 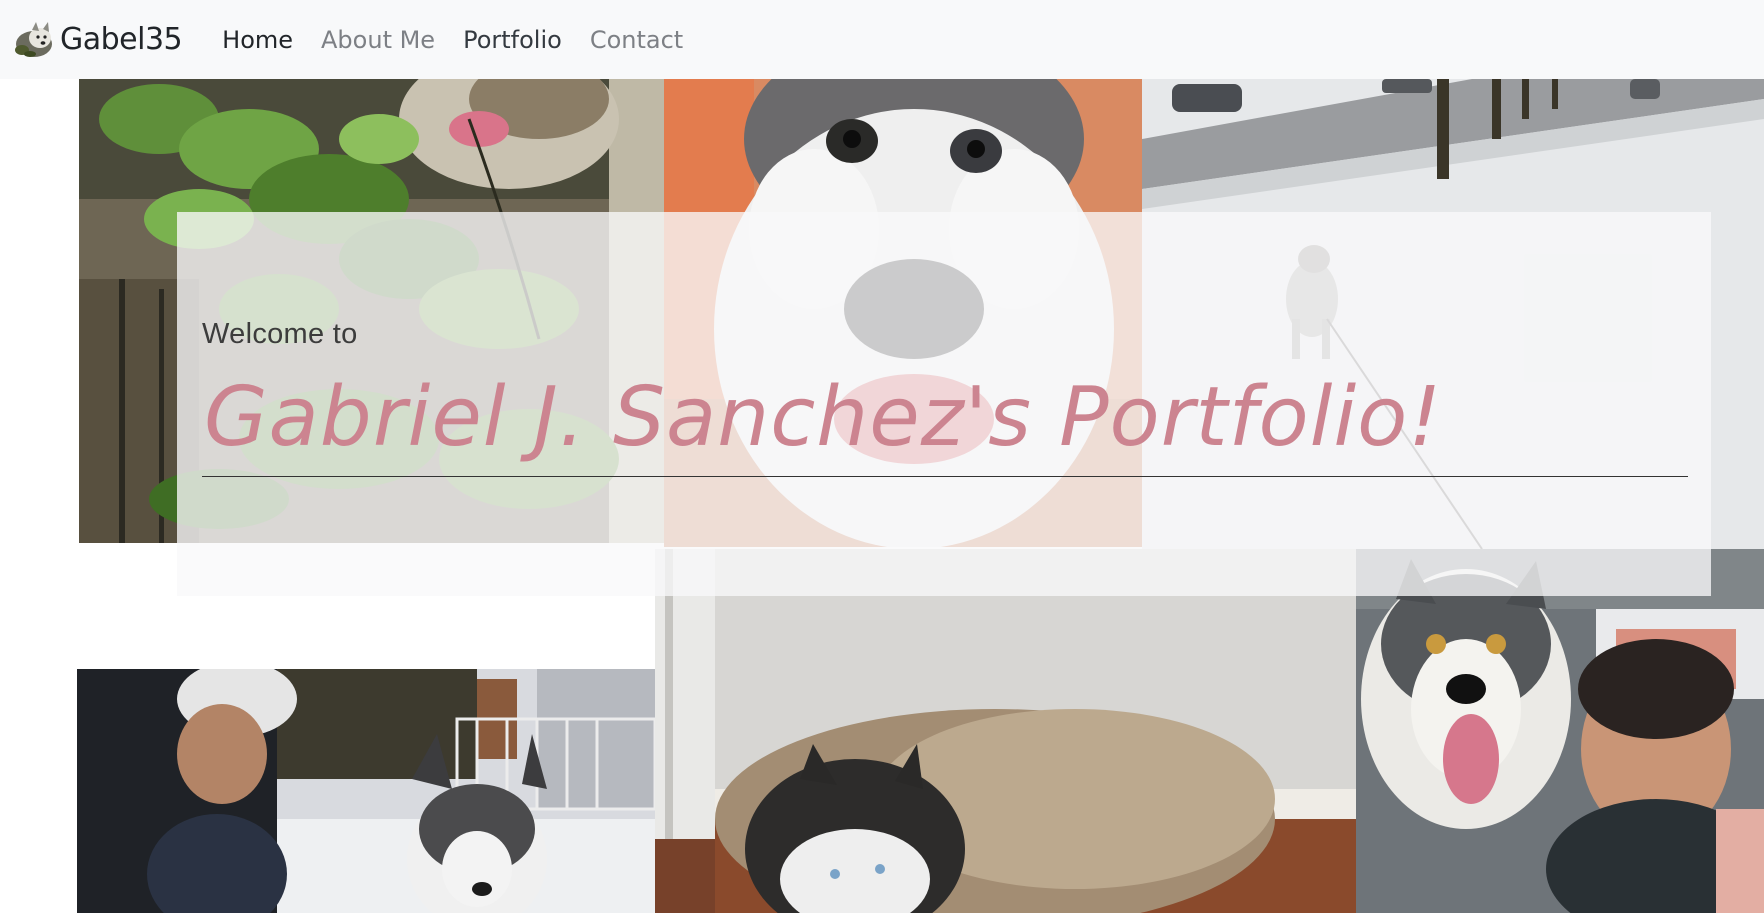 I want to click on navbar: Gabel35 Home About Me Portfolio Contact, so click(x=882, y=39).